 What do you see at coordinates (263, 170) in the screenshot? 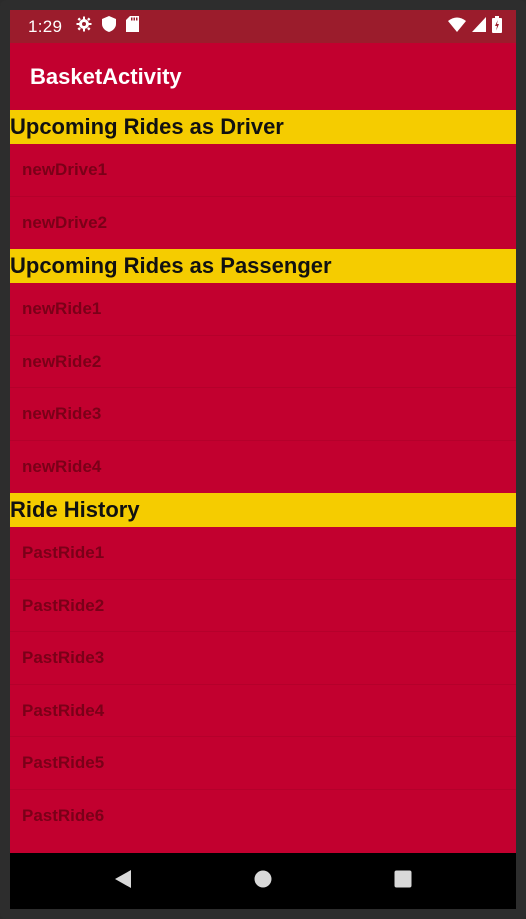
I see `list-item: newDrive1` at bounding box center [263, 170].